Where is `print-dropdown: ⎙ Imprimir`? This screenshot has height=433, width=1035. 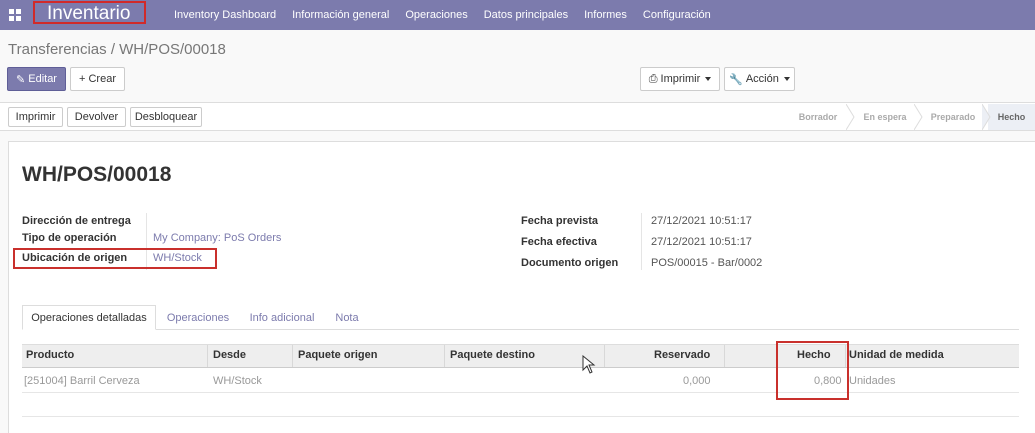
print-dropdown: ⎙ Imprimir is located at coordinates (680, 79).